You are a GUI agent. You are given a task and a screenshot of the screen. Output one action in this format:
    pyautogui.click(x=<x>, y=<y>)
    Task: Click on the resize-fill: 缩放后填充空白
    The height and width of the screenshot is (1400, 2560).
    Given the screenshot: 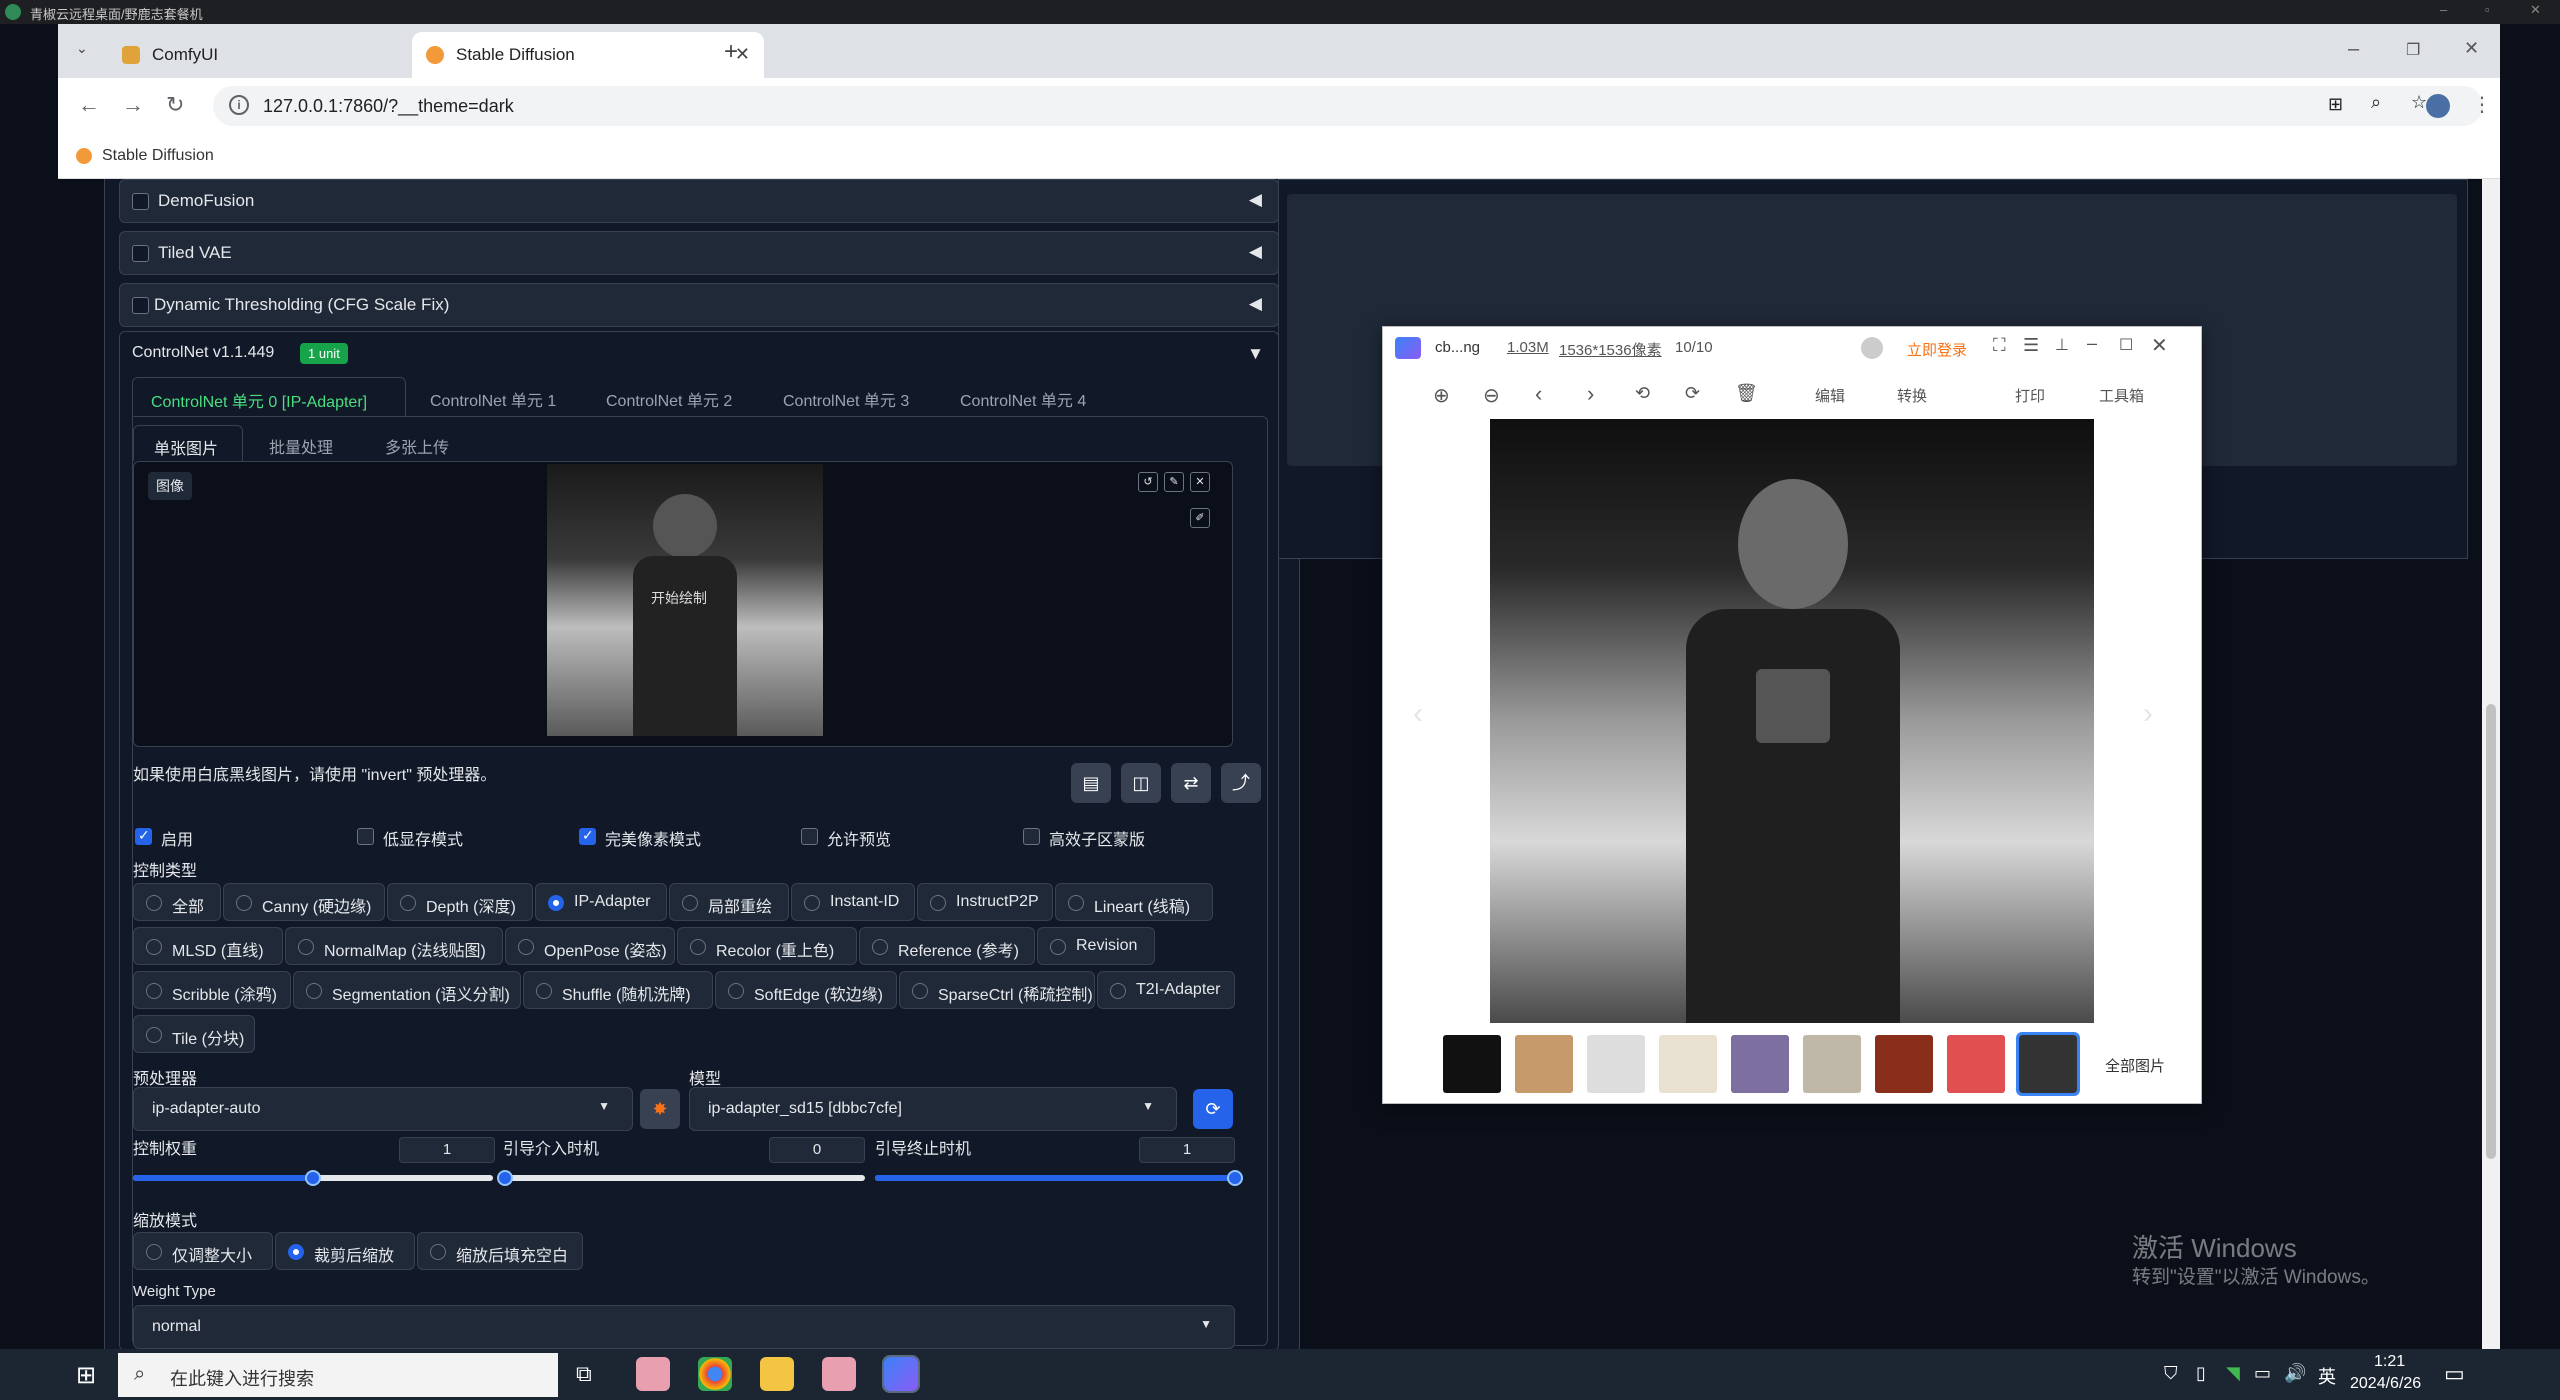 What is the action you would take?
    pyautogui.click(x=500, y=1251)
    